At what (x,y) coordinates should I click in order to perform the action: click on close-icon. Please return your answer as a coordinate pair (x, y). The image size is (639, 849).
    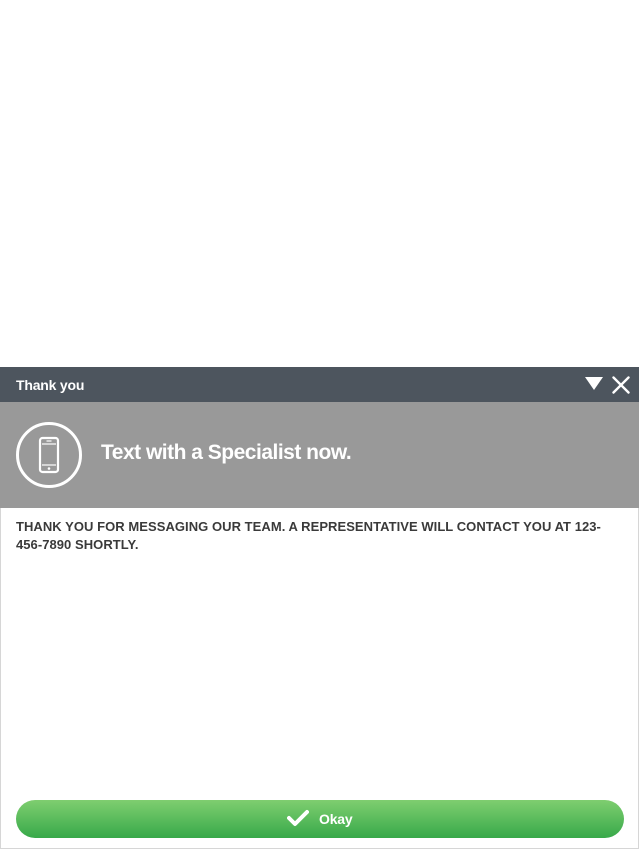
    Looking at the image, I should click on (621, 385).